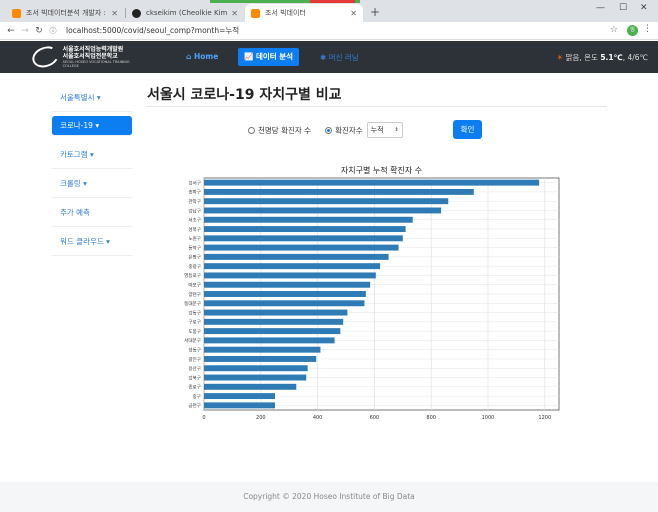  Describe the element at coordinates (203, 418) in the screenshot. I see `x-tick-label: 0` at that location.